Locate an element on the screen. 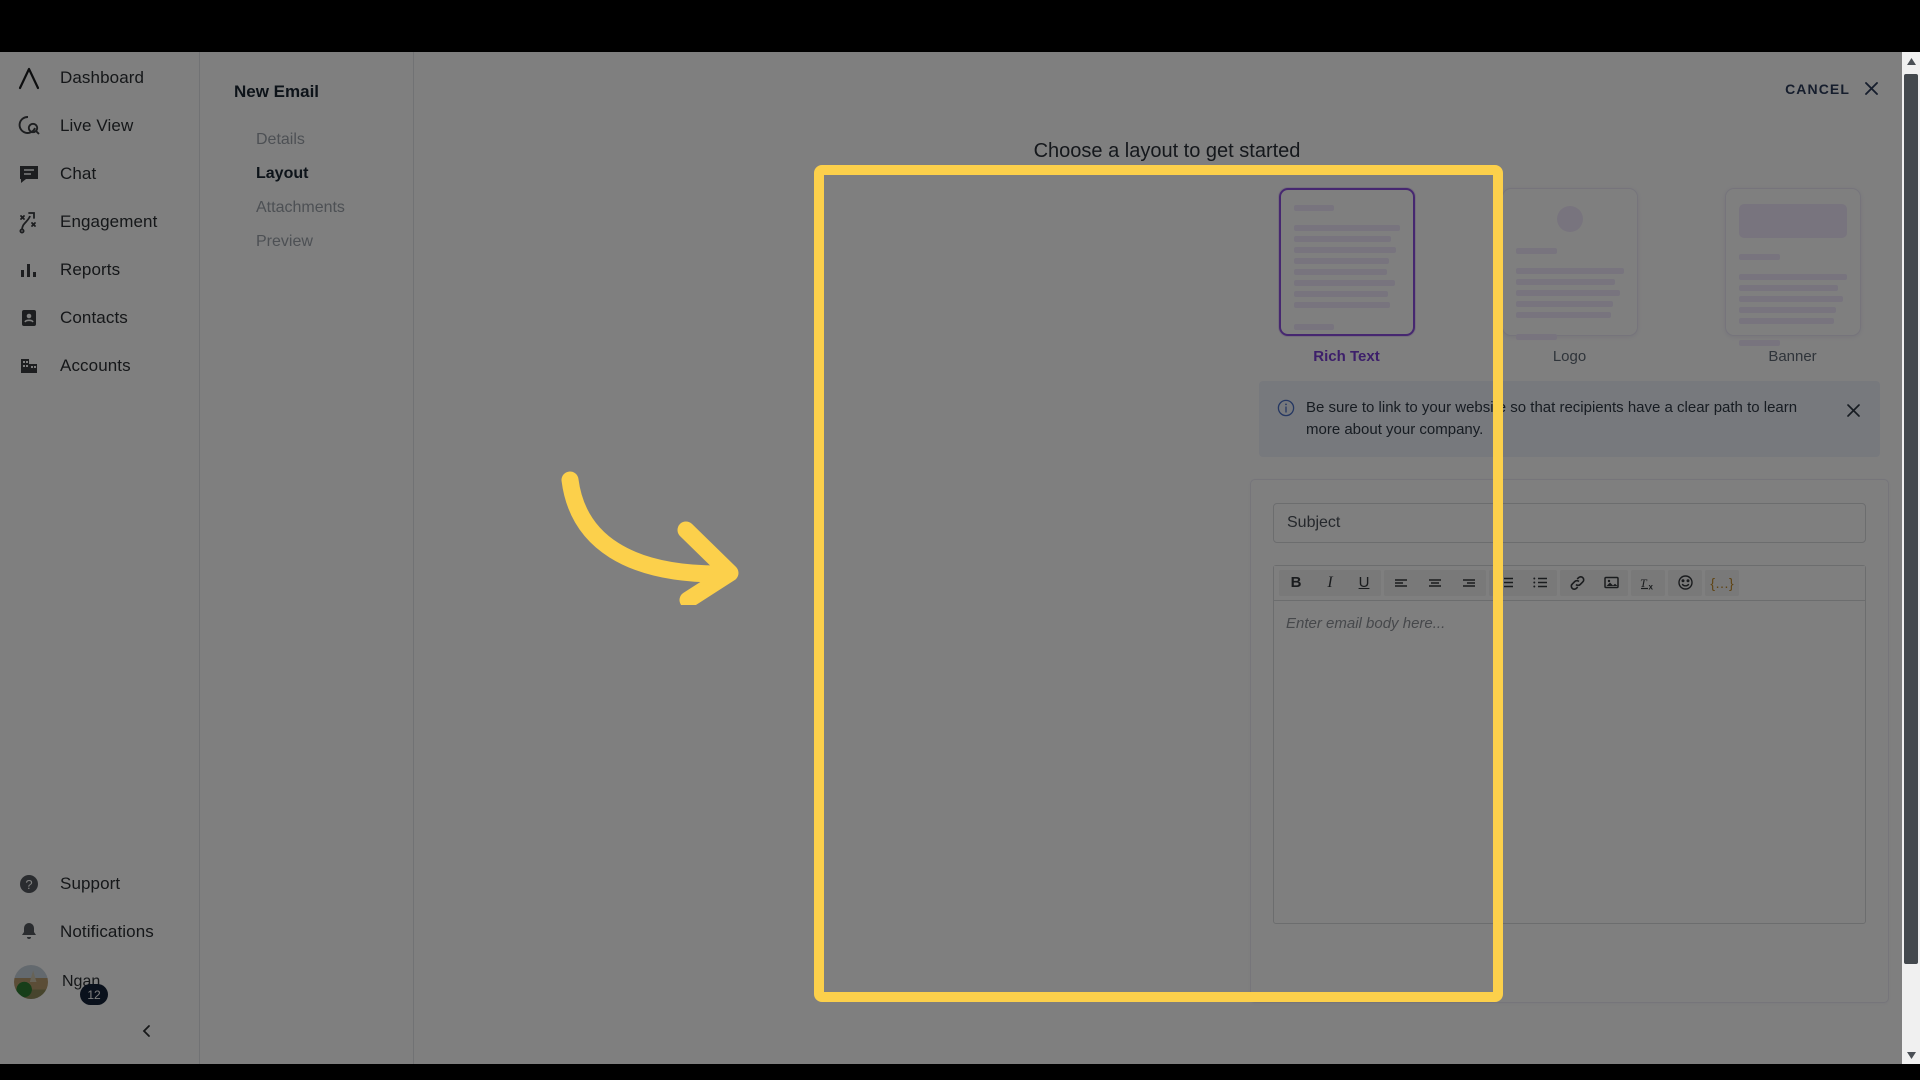 This screenshot has width=1920, height=1080. canvas-title: Choose a layout to get started is located at coordinates (1167, 151).